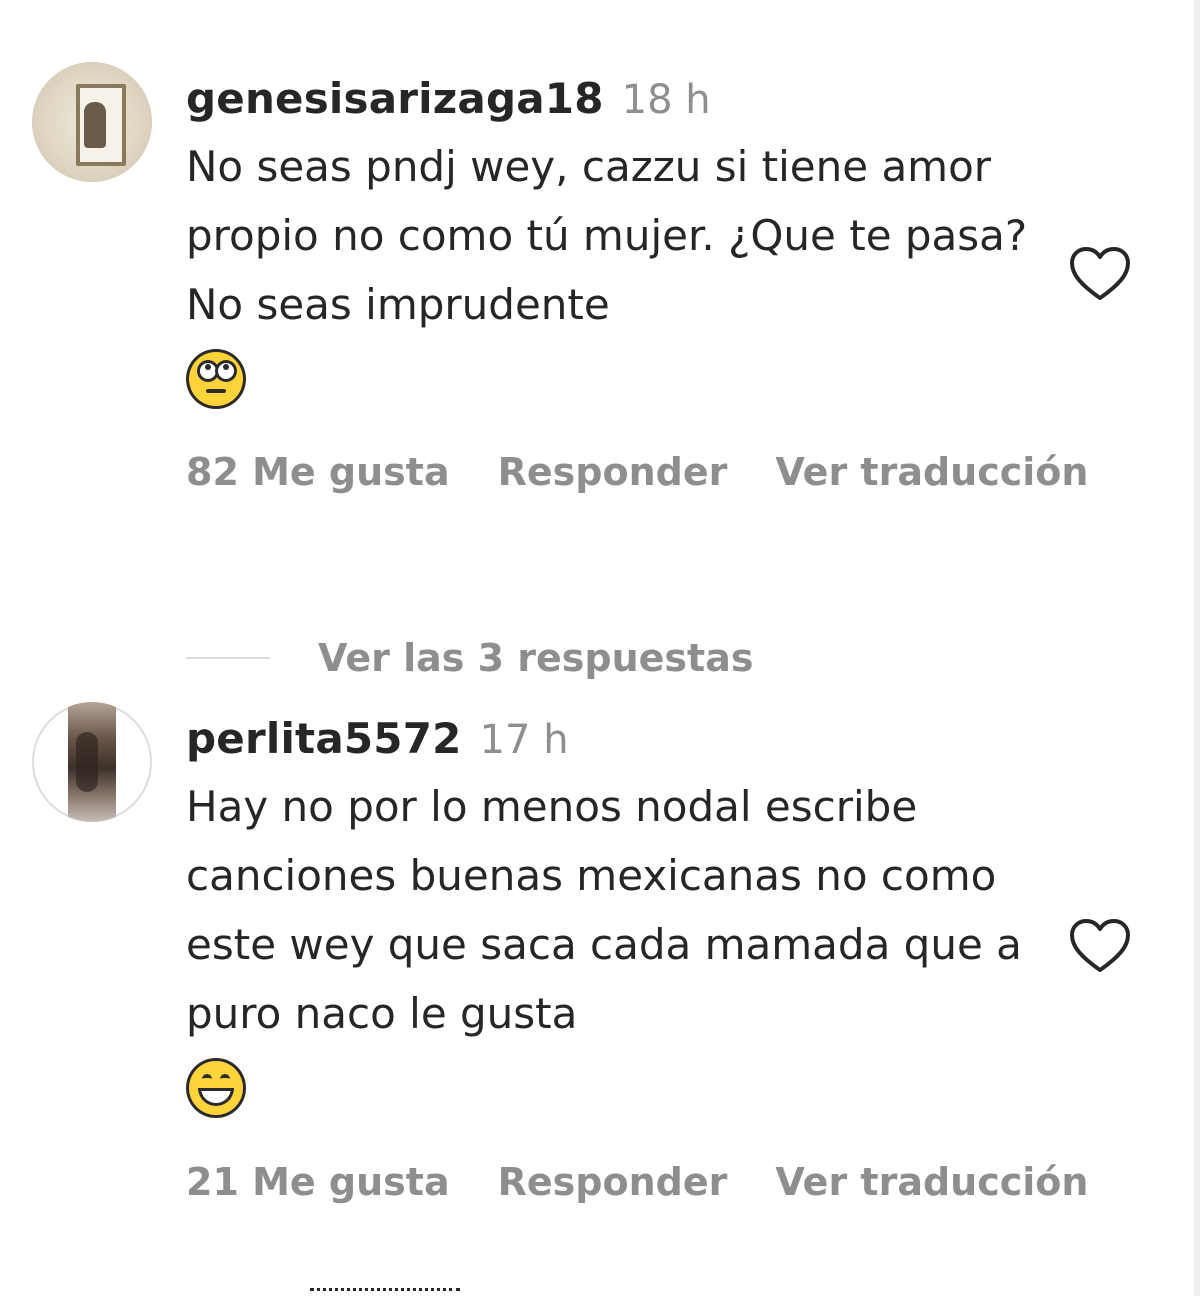 This screenshot has height=1302, width=1200. I want to click on next-comment-cutoff, so click(385, 1293).